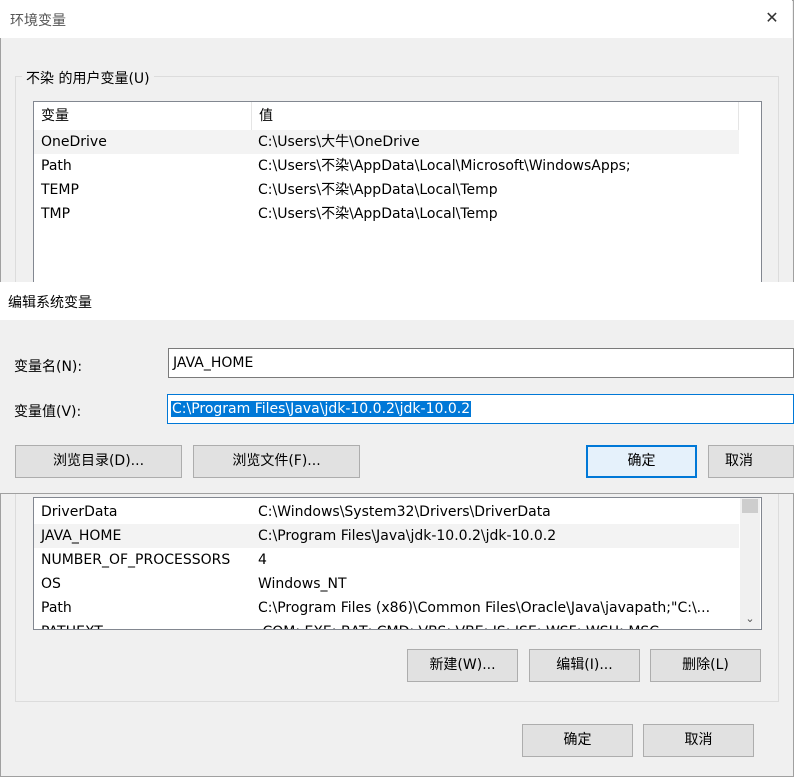  What do you see at coordinates (751, 461) in the screenshot?
I see `edit-cancel-button: 取消` at bounding box center [751, 461].